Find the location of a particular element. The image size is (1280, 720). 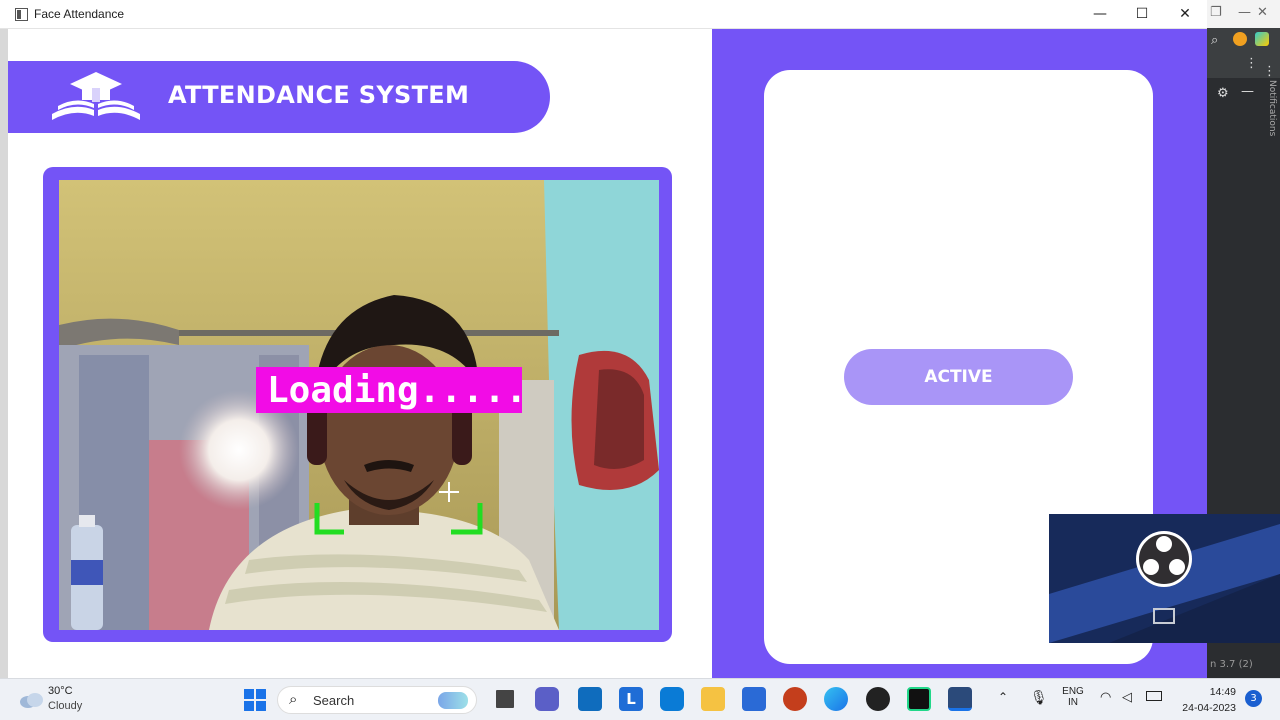

update-icon is located at coordinates (1240, 39).